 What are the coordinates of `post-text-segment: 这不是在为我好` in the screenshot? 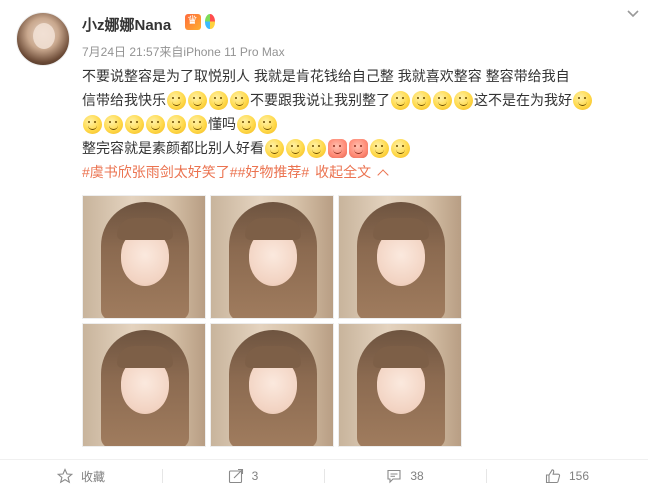 It's located at (523, 100).